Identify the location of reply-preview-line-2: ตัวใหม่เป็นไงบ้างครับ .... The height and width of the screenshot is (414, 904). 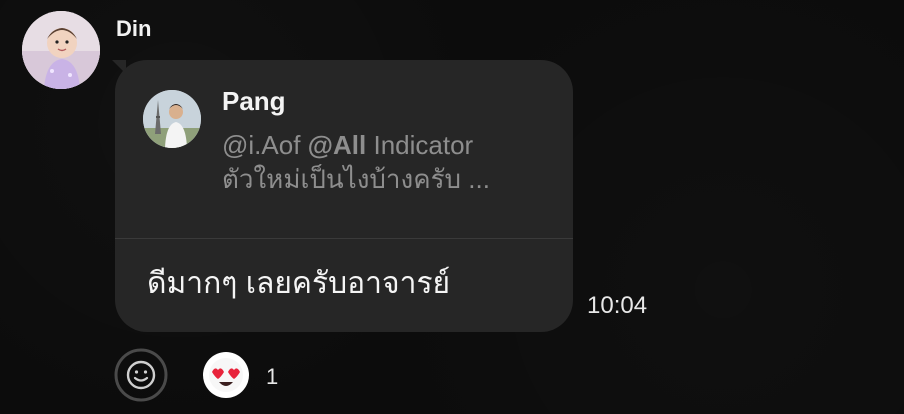
(356, 179).